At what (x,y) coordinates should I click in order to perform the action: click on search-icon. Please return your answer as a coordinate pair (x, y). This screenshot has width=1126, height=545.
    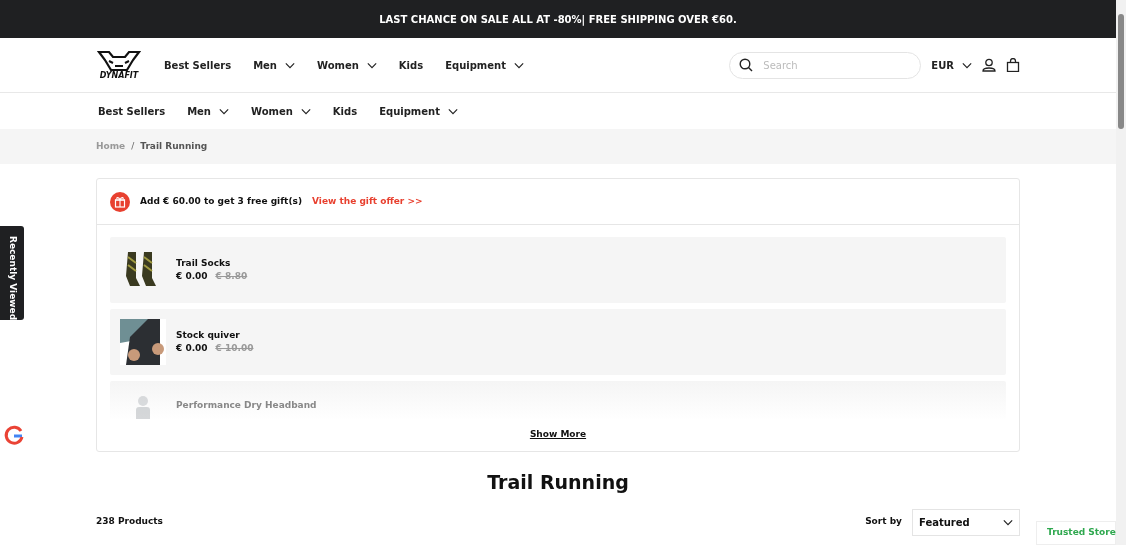
    Looking at the image, I should click on (746, 64).